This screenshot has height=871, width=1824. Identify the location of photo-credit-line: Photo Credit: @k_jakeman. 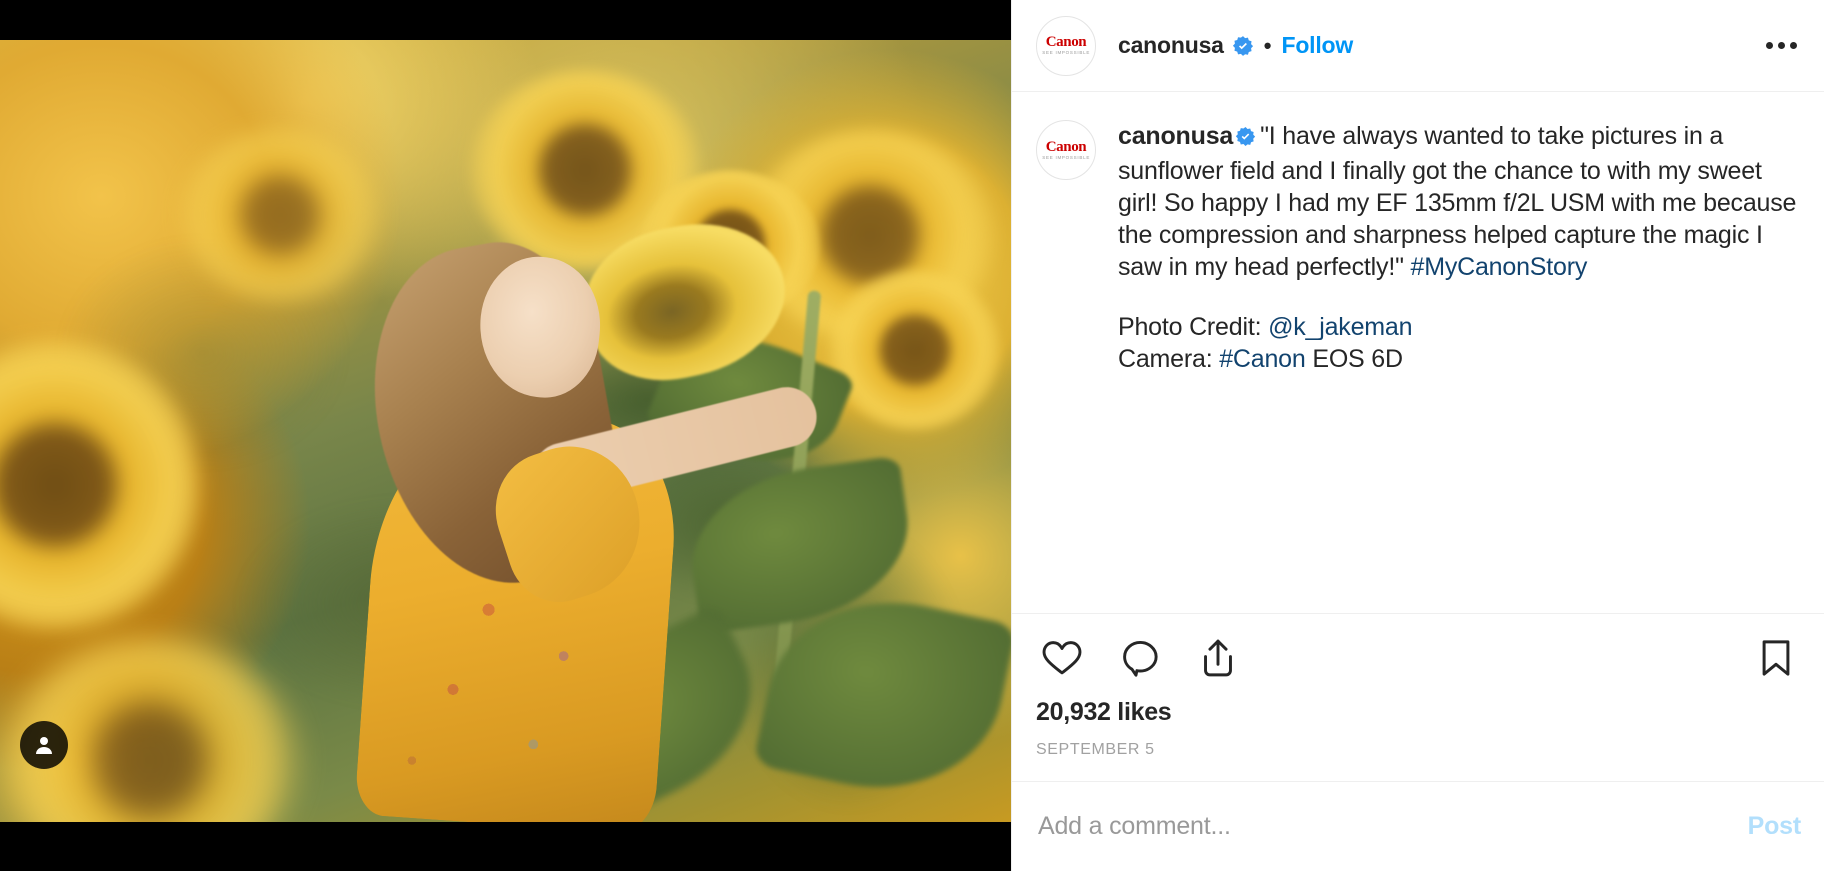
(1459, 327).